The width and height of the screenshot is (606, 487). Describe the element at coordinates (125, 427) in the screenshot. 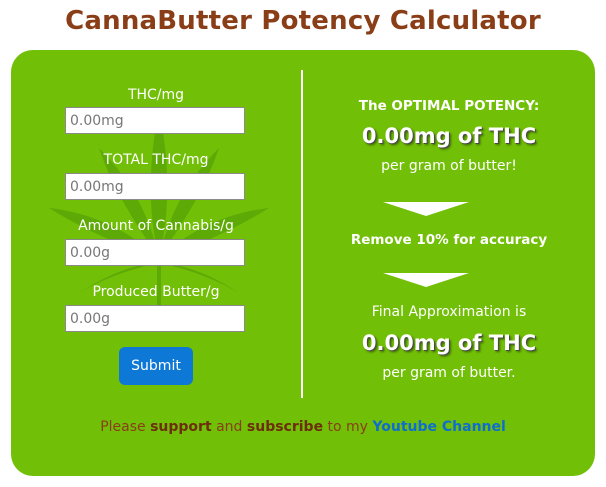

I see `footer-prefix: Please` at that location.